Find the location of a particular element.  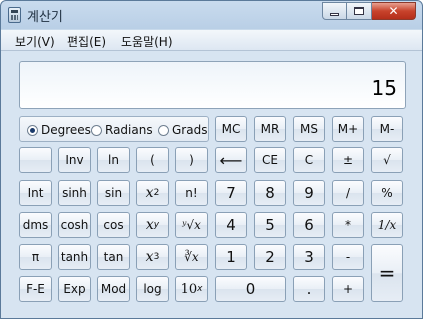

close-icon: ✕ is located at coordinates (393, 11).